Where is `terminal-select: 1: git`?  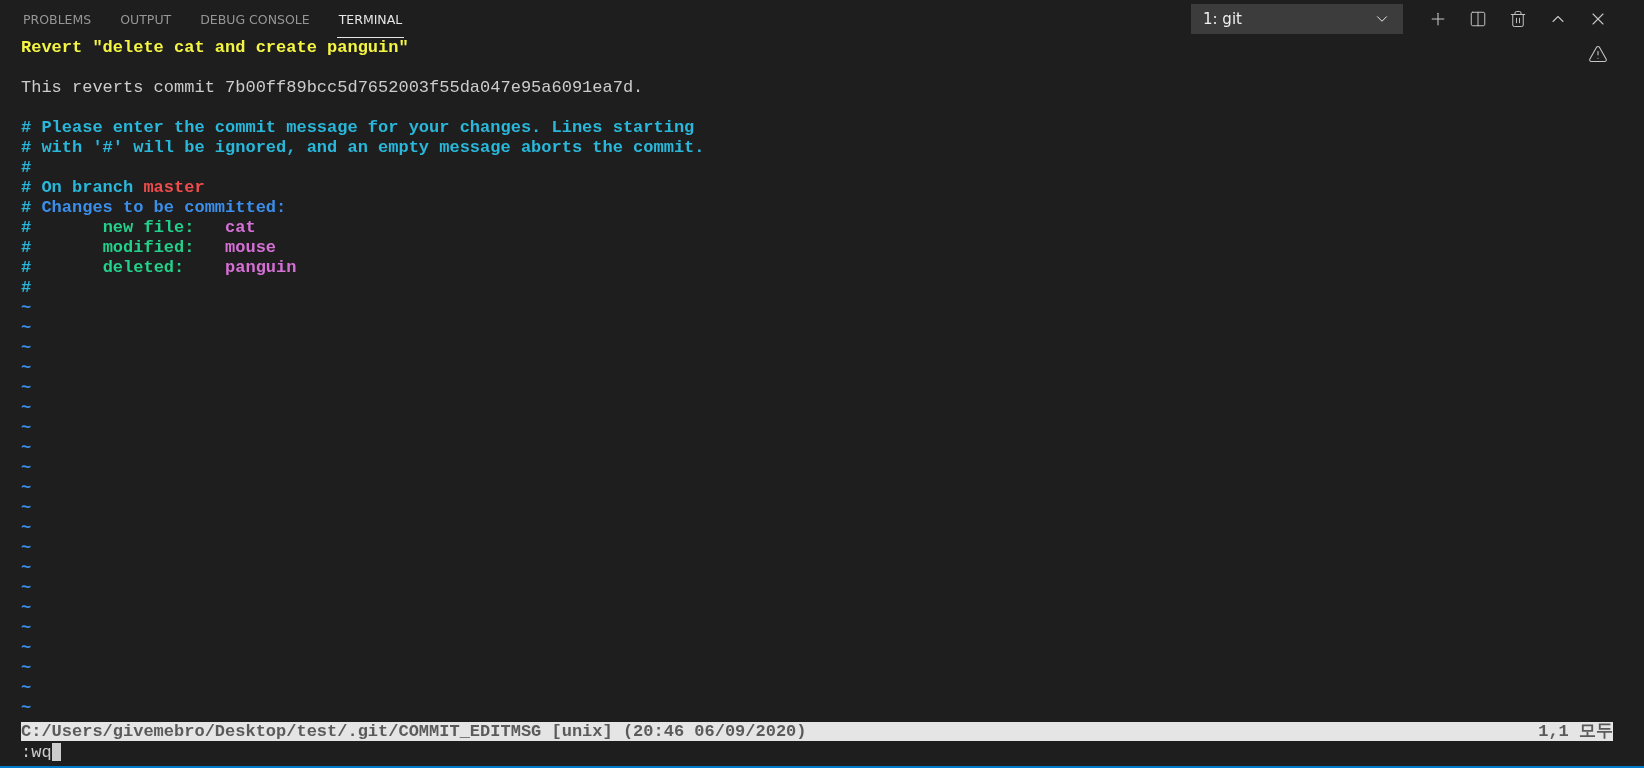 terminal-select: 1: git is located at coordinates (1297, 19).